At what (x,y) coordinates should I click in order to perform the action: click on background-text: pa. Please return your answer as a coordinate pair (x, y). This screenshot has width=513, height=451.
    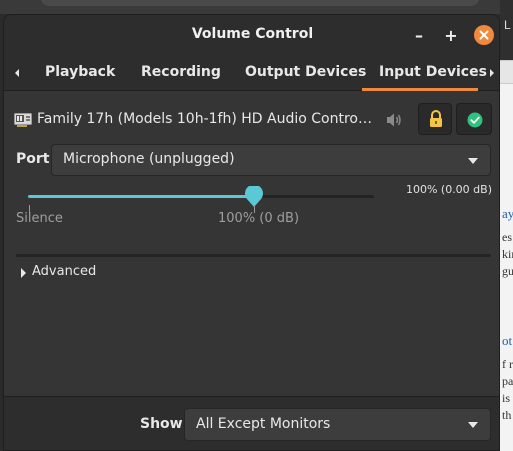
    Looking at the image, I should click on (507, 381).